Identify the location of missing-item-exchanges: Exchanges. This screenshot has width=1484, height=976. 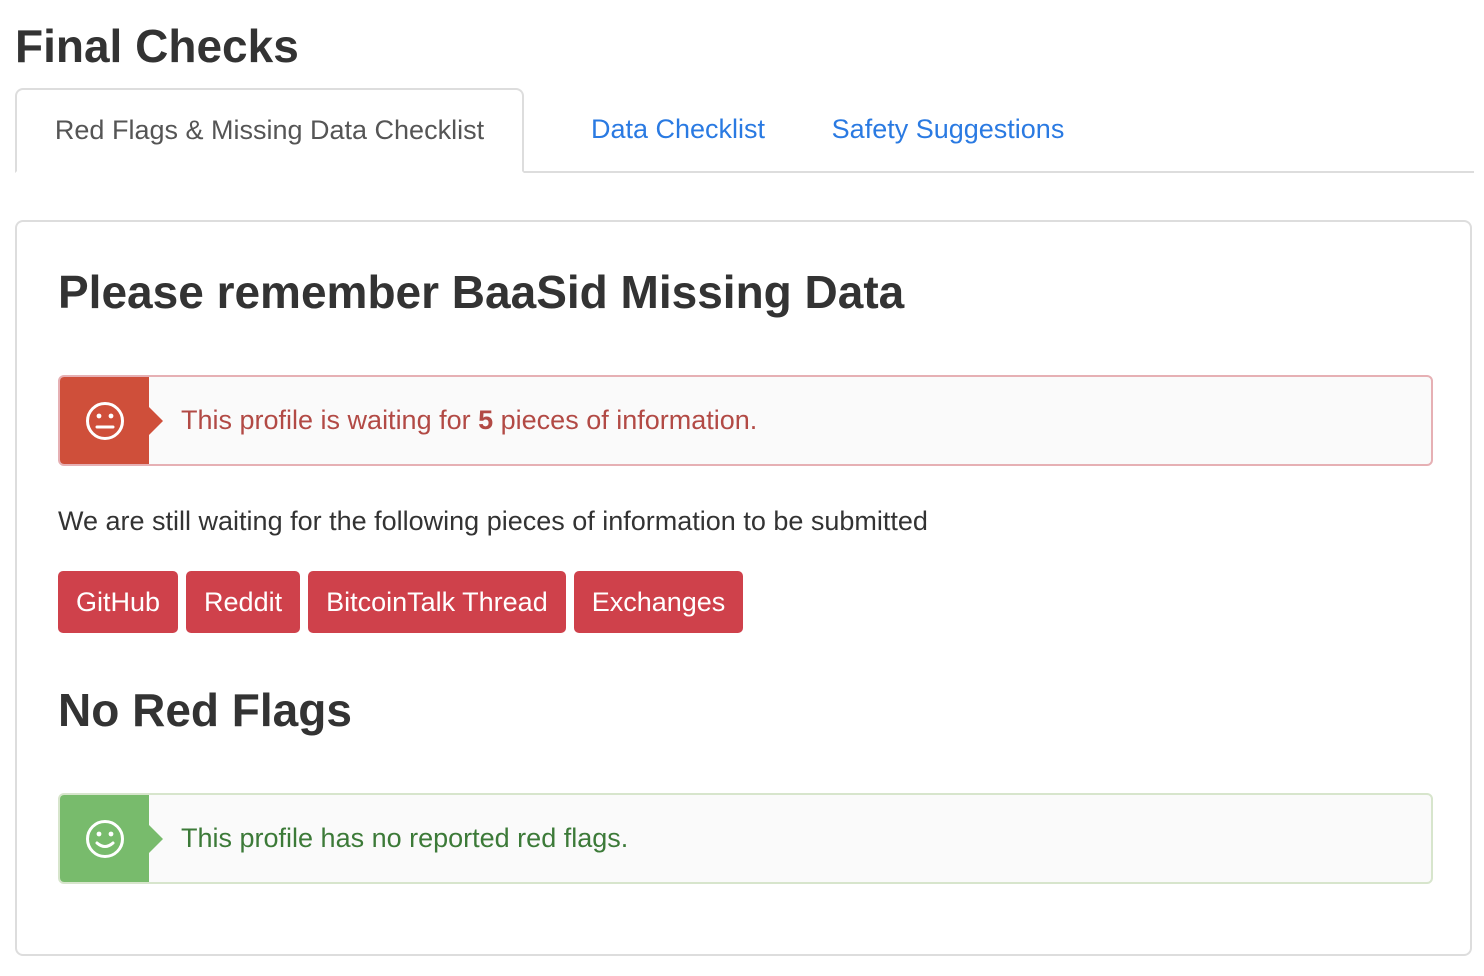
(658, 602).